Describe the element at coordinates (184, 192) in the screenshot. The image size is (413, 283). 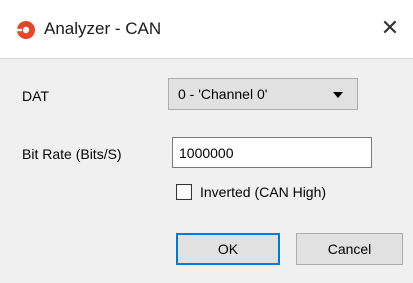
I see `inverted-checkbox` at that location.